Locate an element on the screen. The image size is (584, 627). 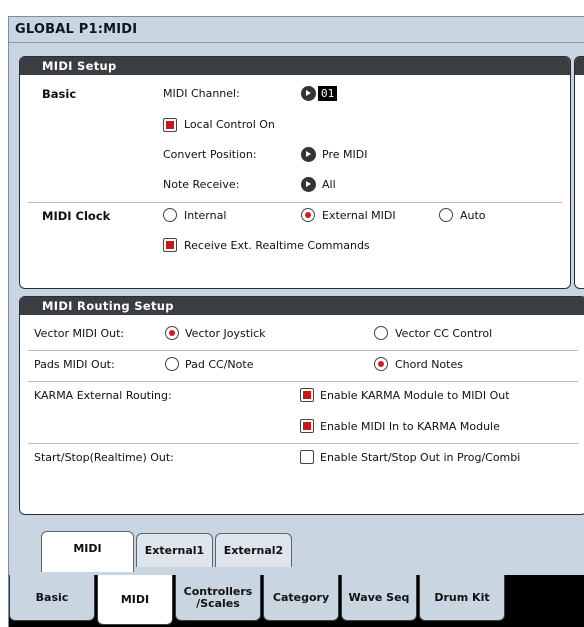
pads-midi-out-label: Pads MIDI Out: is located at coordinates (74, 364).